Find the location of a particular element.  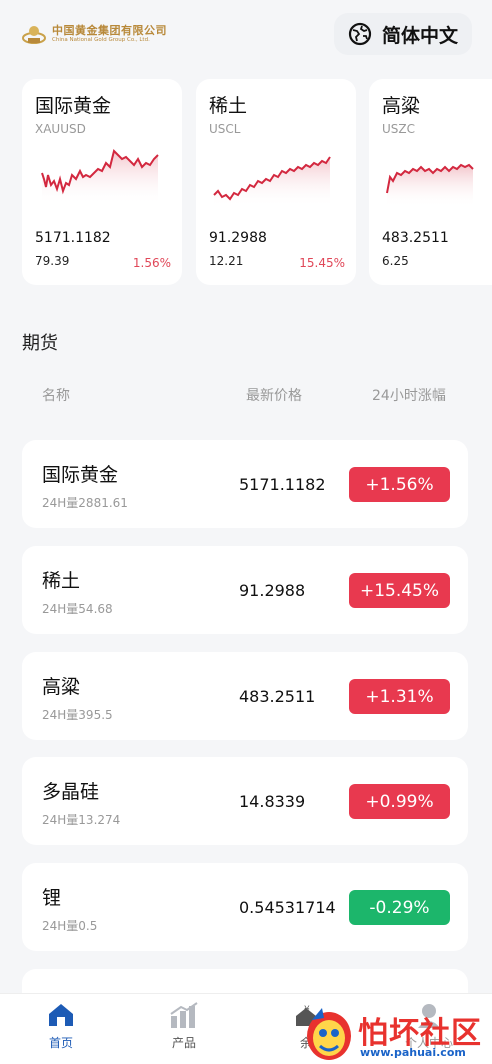

change-badge: +0.99% is located at coordinates (399, 801).